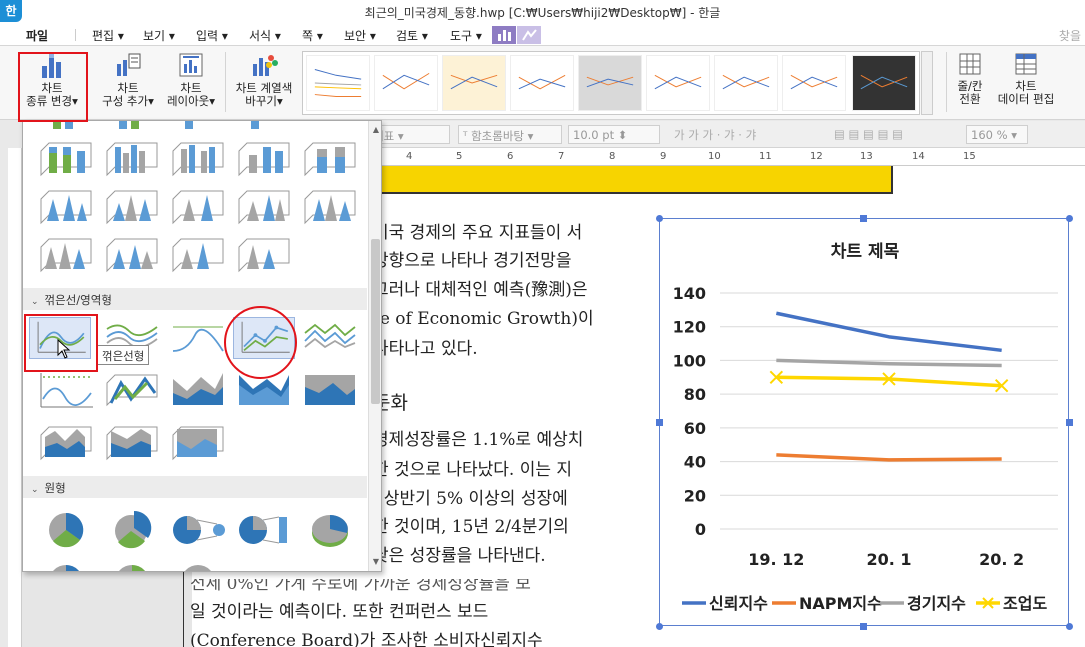 The width and height of the screenshot is (1085, 647). What do you see at coordinates (659, 422) in the screenshot?
I see `resize-handle-l` at bounding box center [659, 422].